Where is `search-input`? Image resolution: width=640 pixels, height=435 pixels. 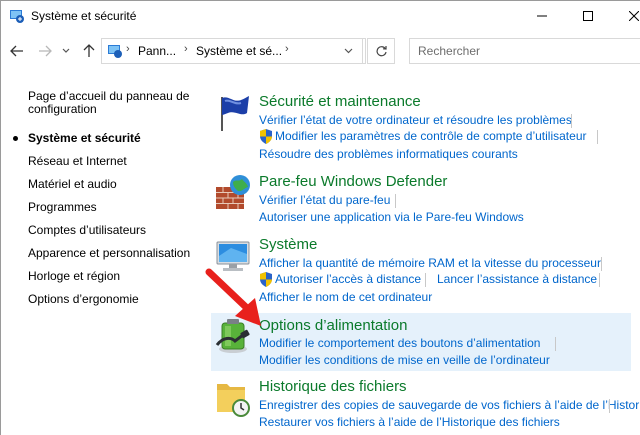 search-input is located at coordinates (525, 51).